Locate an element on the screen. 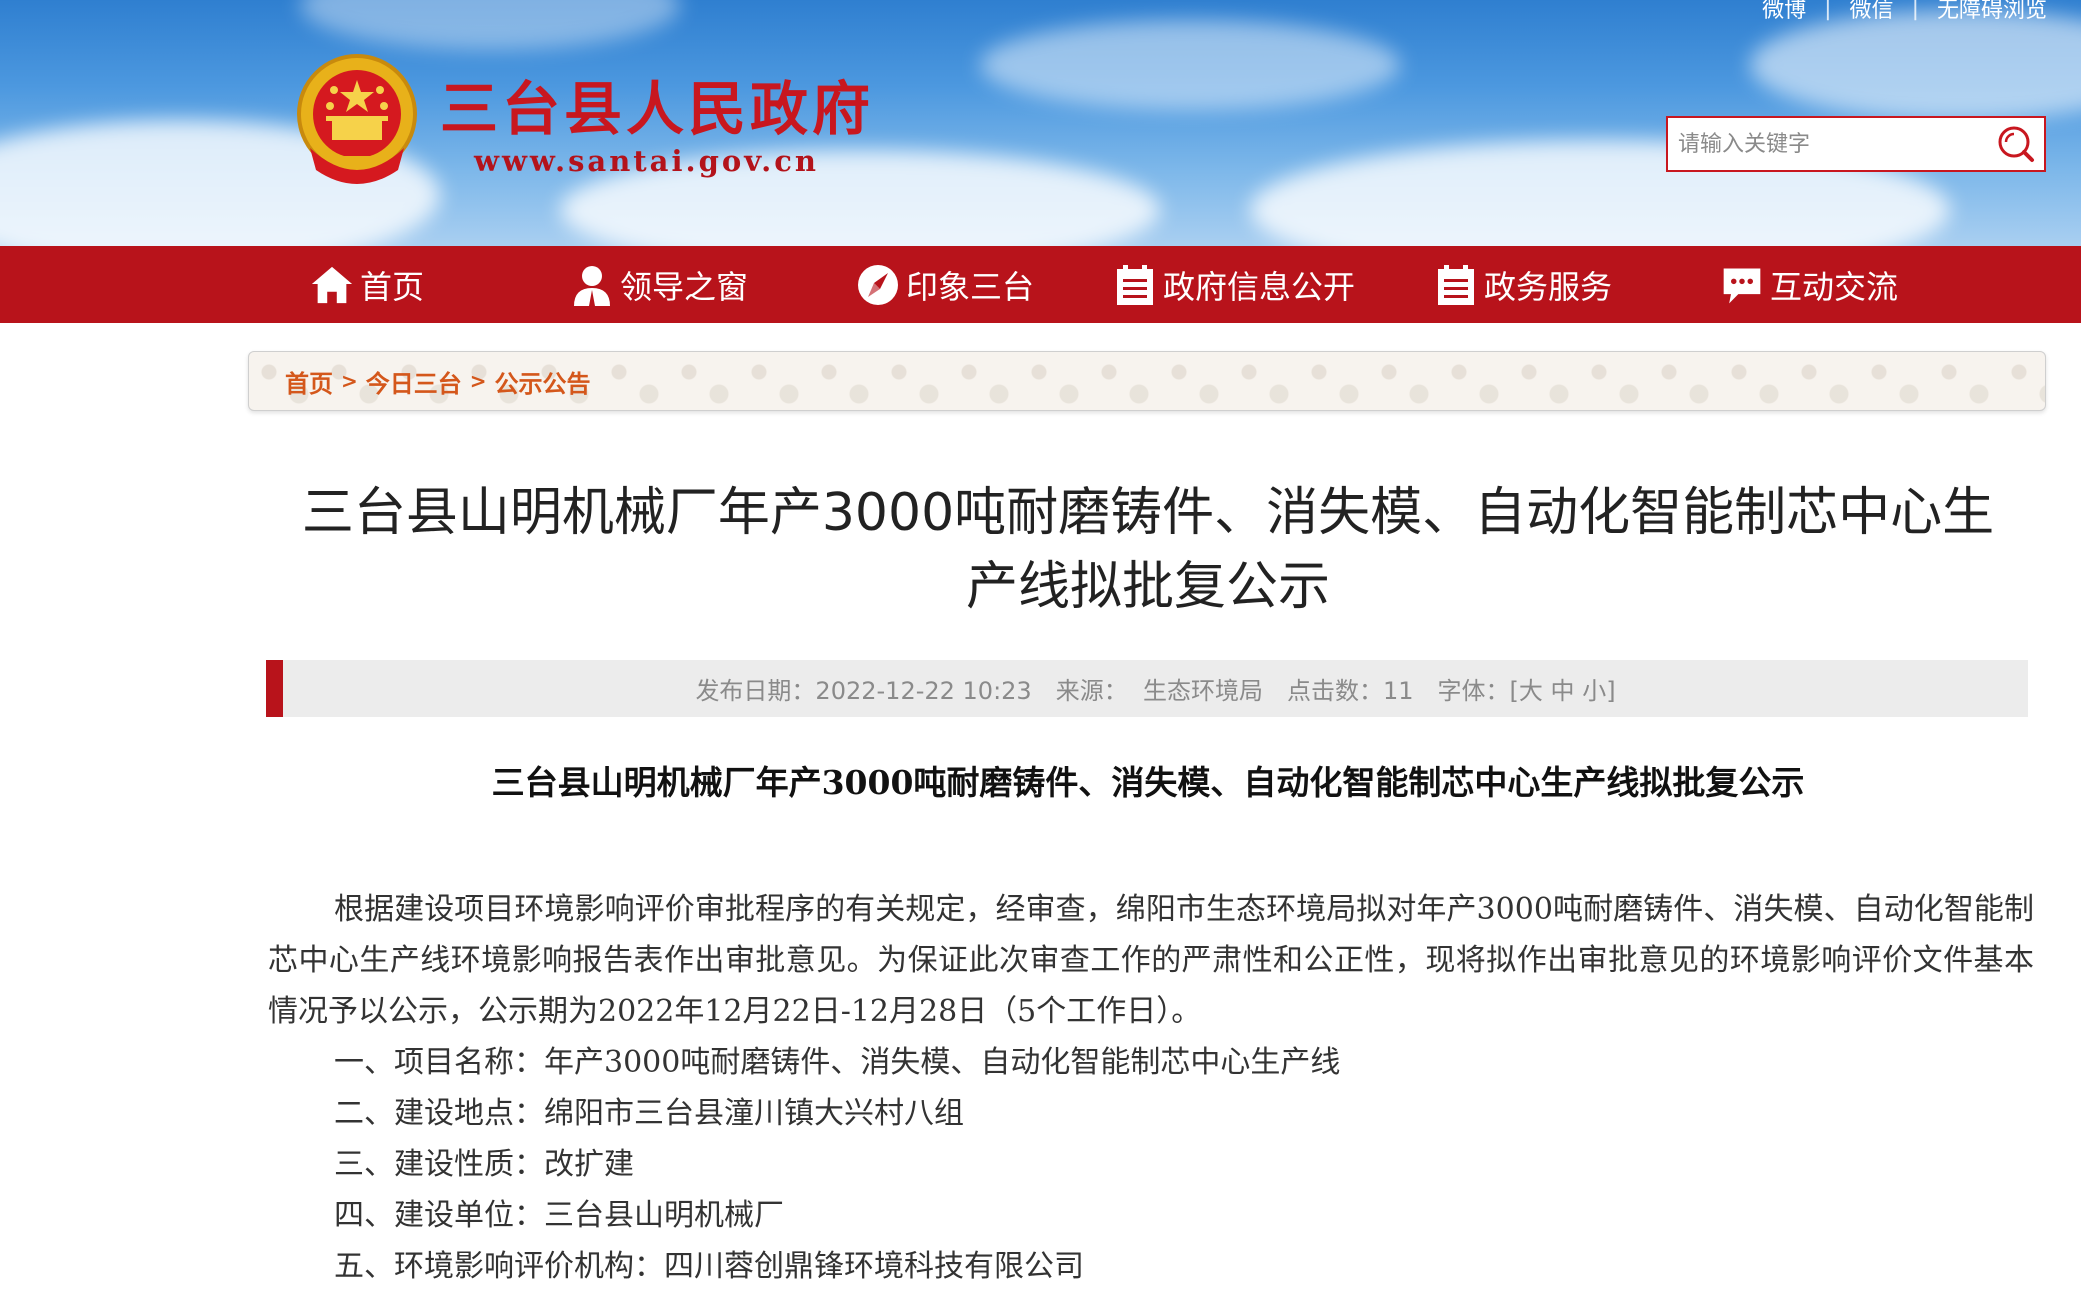 The width and height of the screenshot is (2081, 1292). nav-label: 政务服务 is located at coordinates (1548, 286).